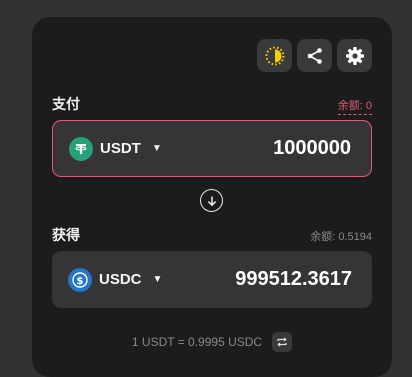 The image size is (412, 377). I want to click on pay-amount-input, so click(266, 148).